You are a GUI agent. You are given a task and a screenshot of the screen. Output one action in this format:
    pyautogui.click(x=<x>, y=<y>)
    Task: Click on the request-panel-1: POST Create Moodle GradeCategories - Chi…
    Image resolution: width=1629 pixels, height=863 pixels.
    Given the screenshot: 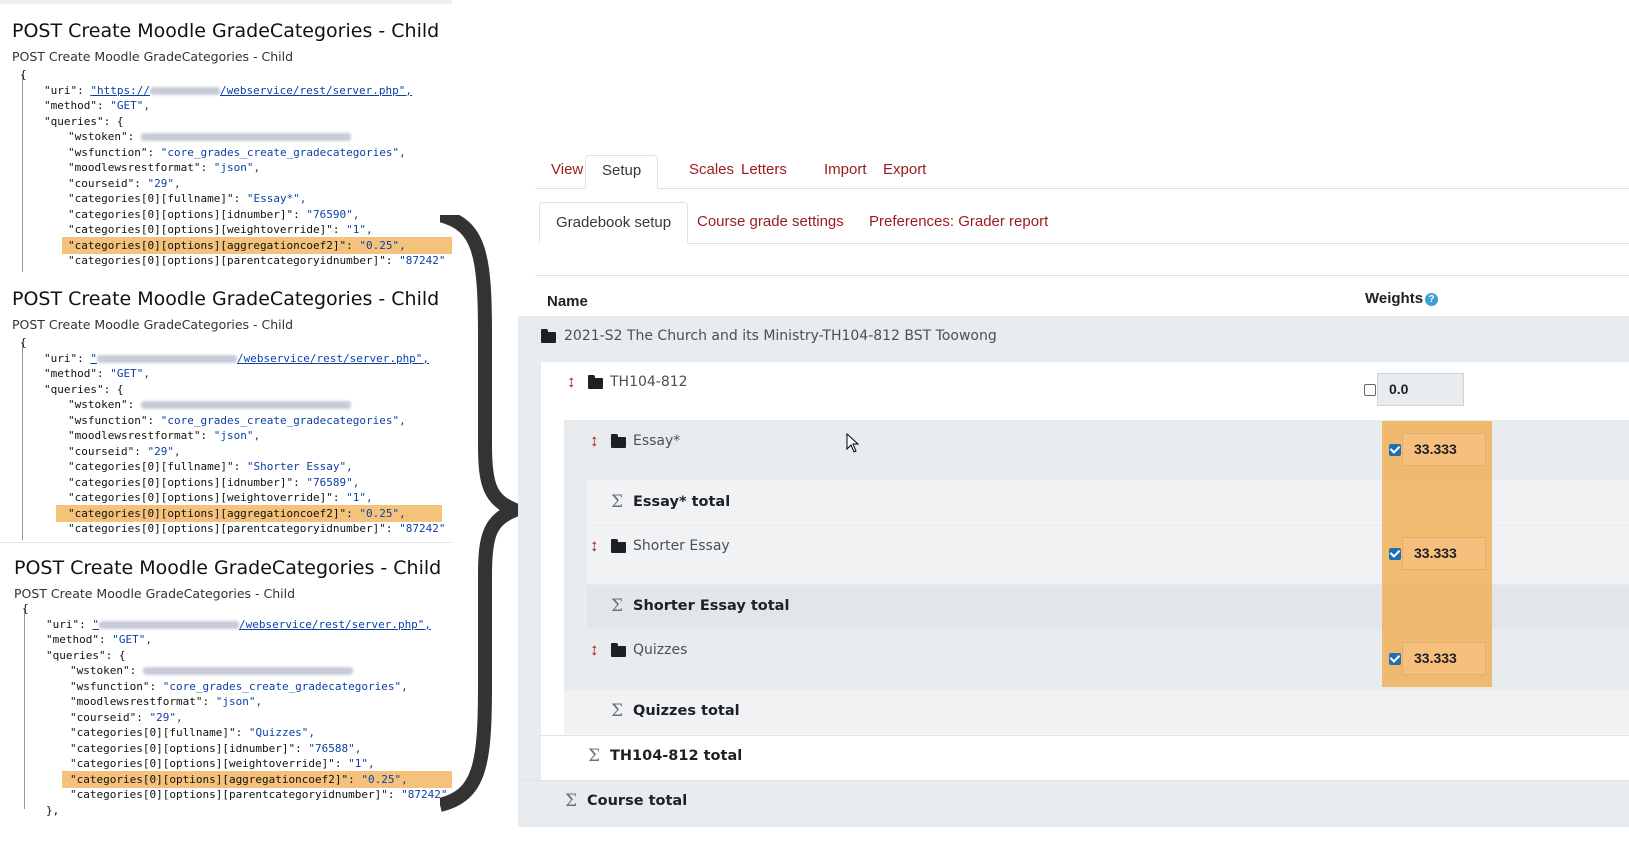 What is the action you would take?
    pyautogui.click(x=226, y=138)
    